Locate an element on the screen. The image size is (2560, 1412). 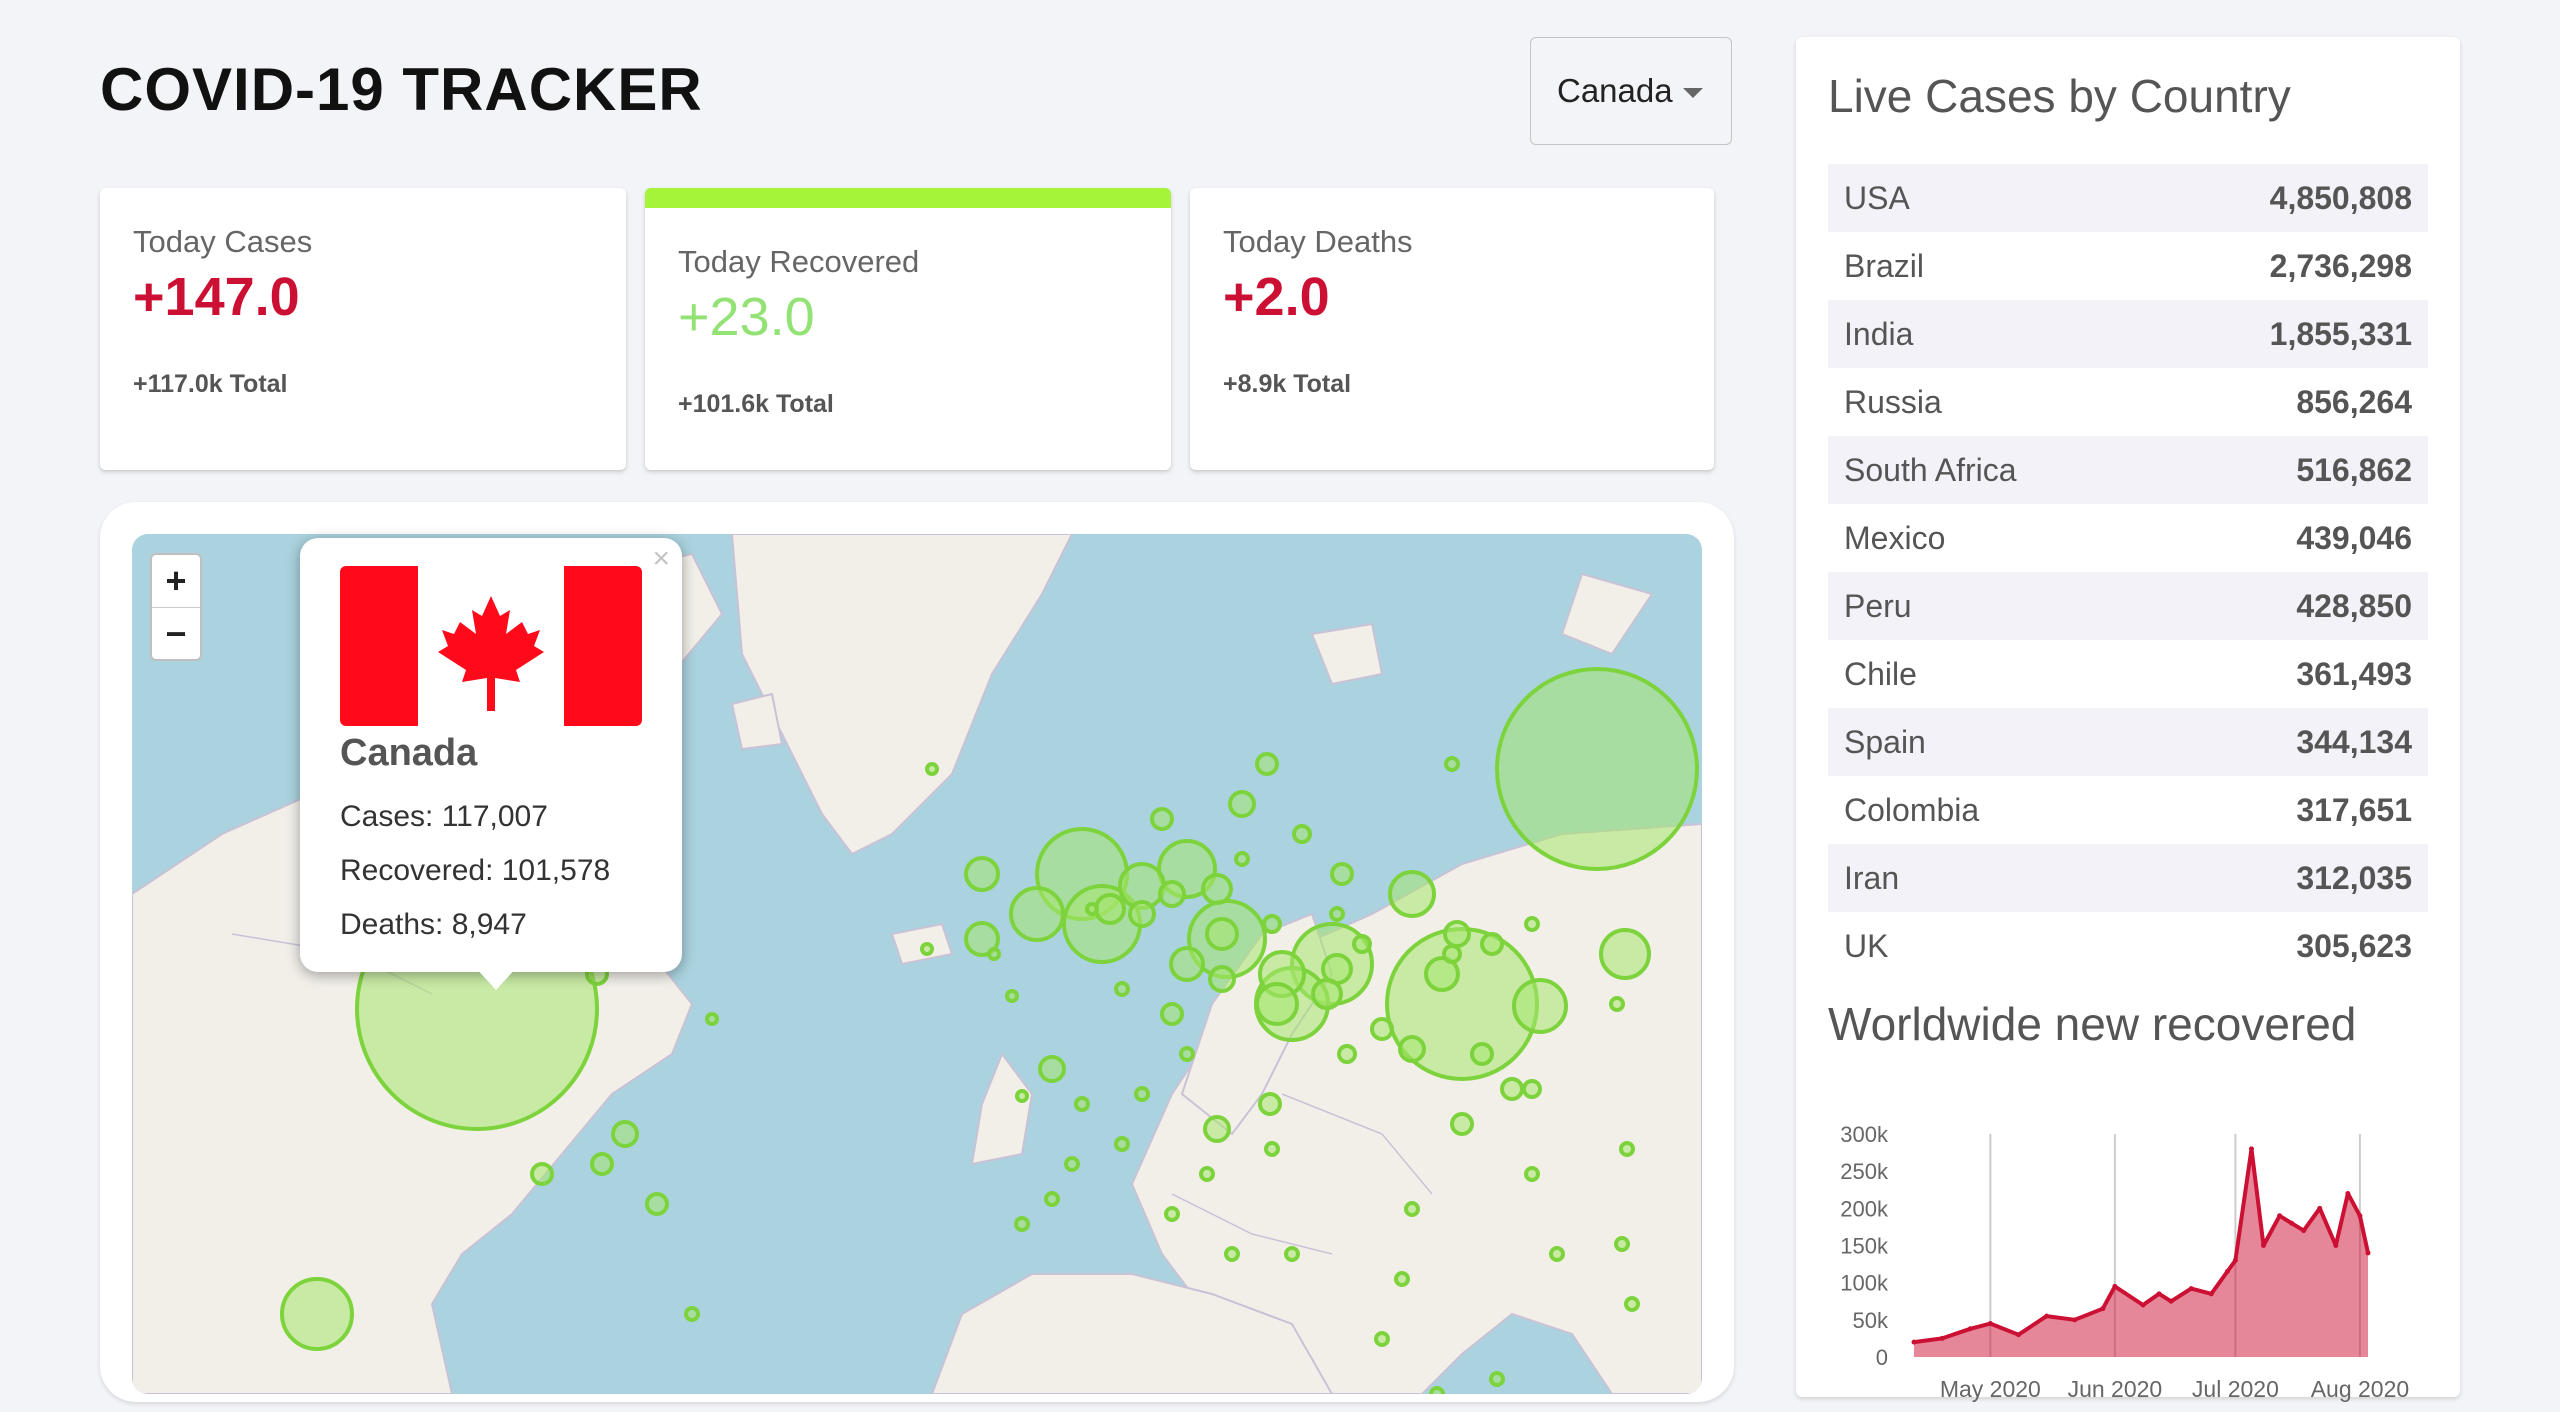
country-name: India is located at coordinates (1879, 333).